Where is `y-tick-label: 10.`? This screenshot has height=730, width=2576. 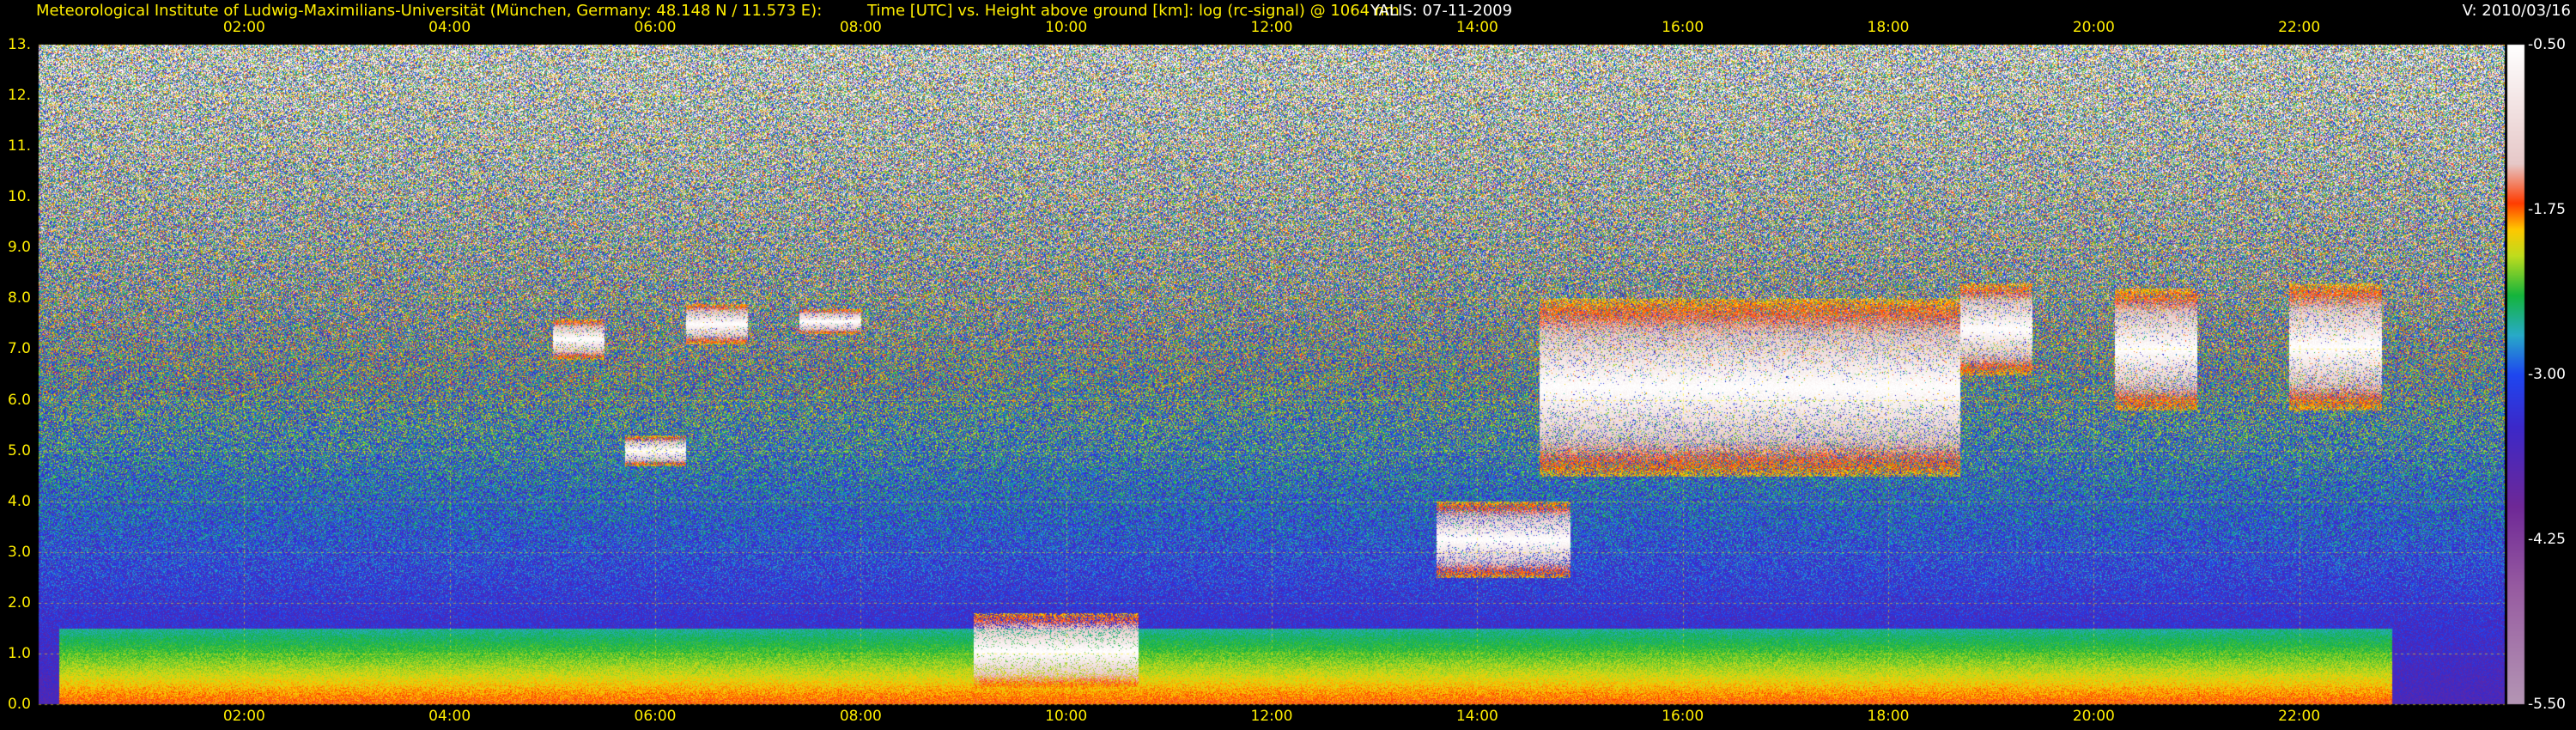 y-tick-label: 10. is located at coordinates (19, 197).